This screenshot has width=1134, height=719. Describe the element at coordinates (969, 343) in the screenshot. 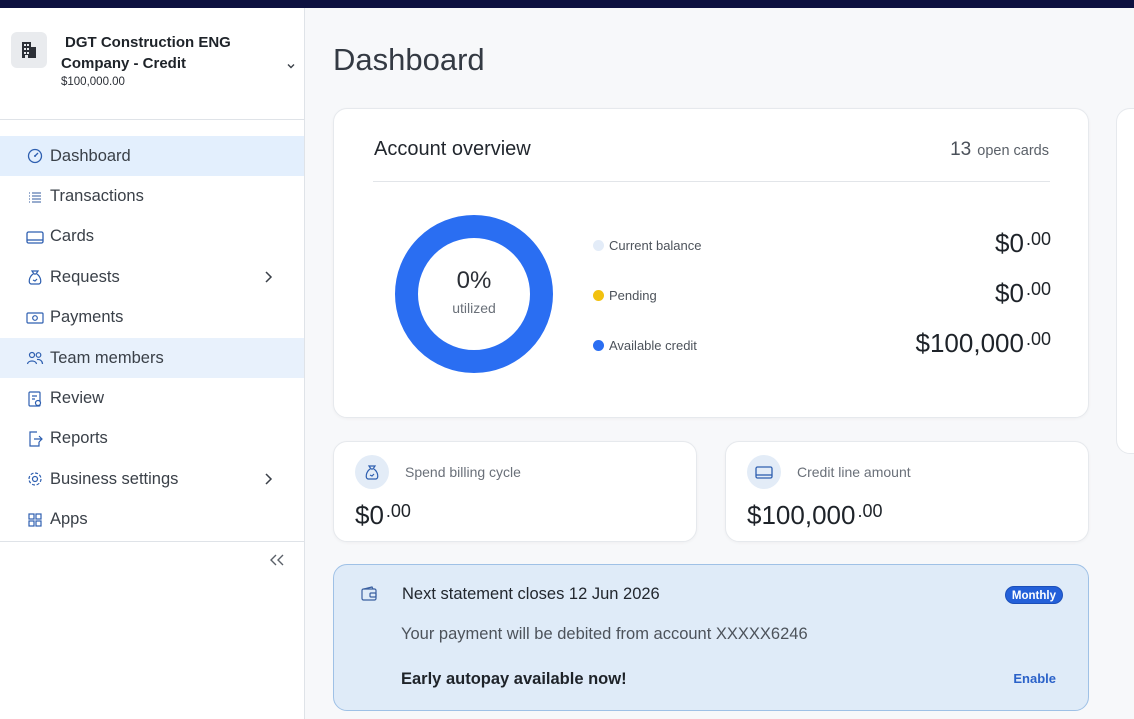

I see `legend-value-dollars: $100,000` at that location.